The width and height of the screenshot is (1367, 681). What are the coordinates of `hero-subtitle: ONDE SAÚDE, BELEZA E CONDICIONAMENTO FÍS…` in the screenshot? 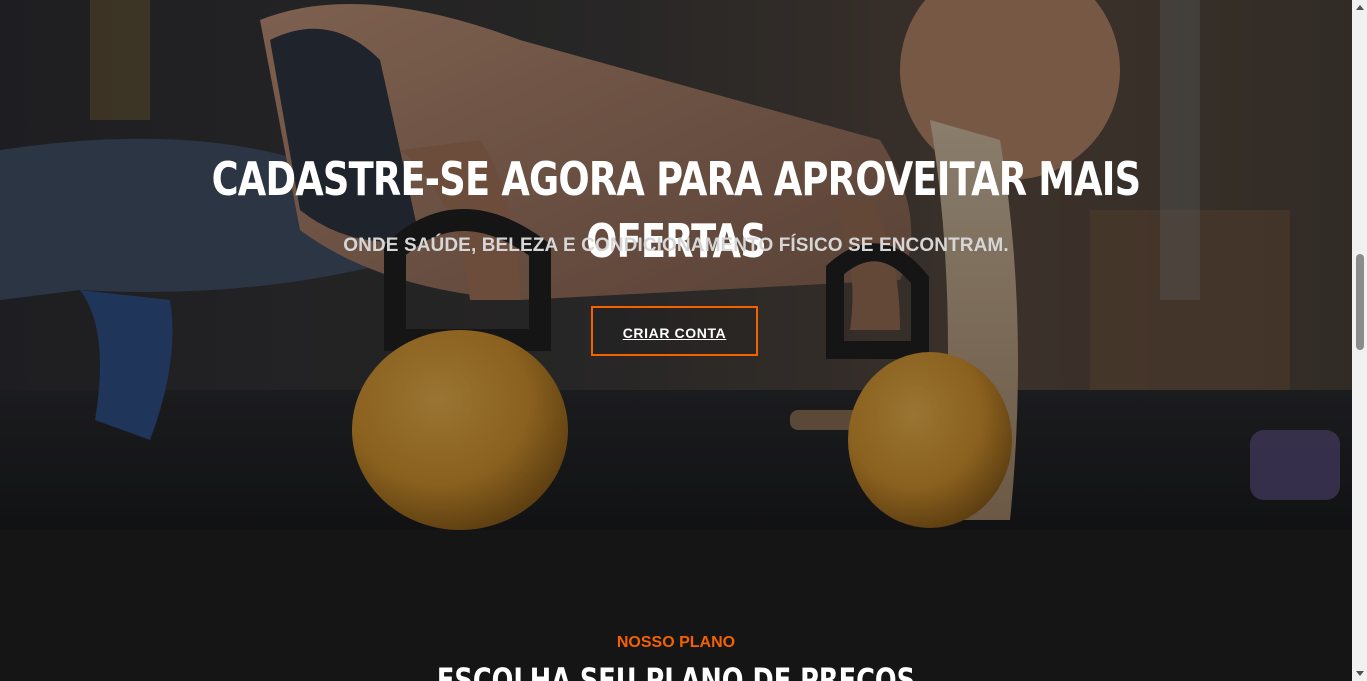 It's located at (676, 245).